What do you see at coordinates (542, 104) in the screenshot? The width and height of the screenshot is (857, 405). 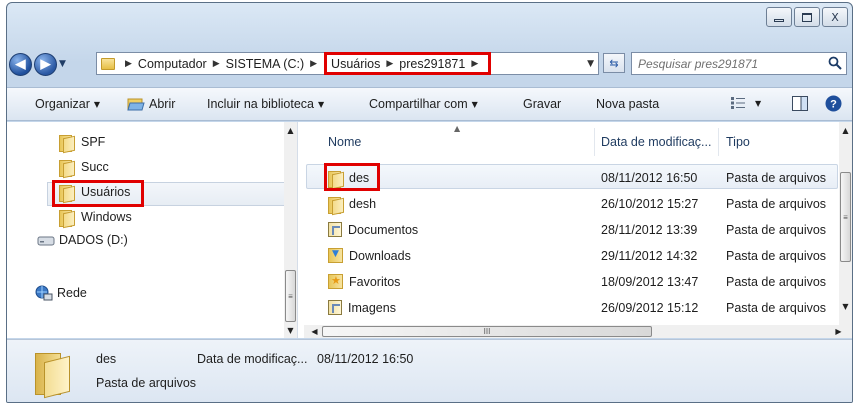 I see `burn-button: Gravar` at bounding box center [542, 104].